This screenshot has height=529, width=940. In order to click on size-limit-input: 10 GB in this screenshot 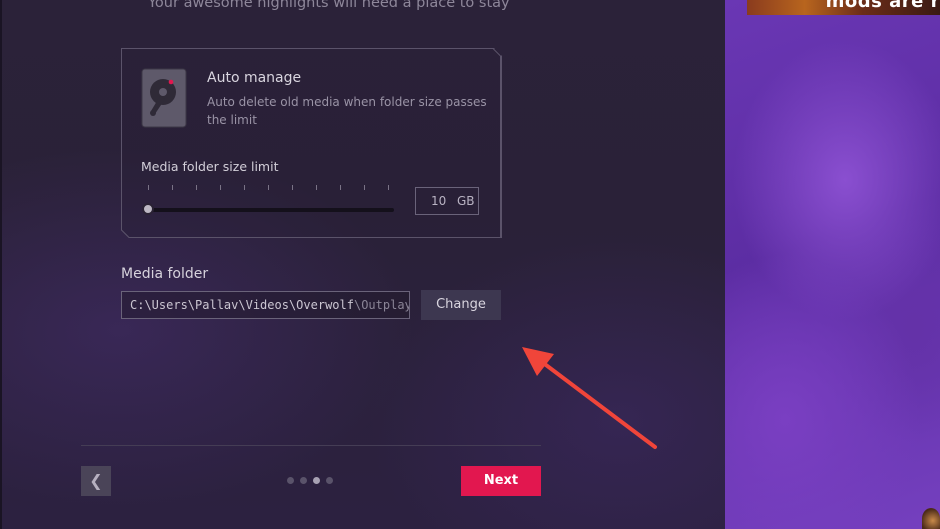, I will do `click(447, 201)`.